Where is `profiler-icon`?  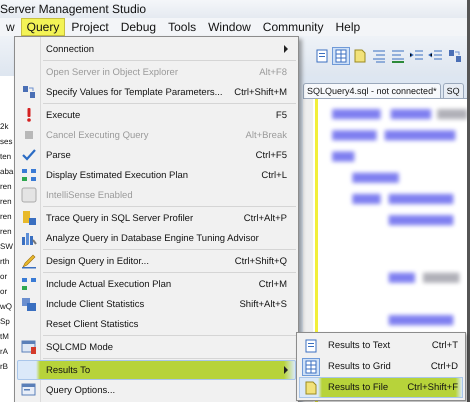
profiler-icon is located at coordinates (29, 218).